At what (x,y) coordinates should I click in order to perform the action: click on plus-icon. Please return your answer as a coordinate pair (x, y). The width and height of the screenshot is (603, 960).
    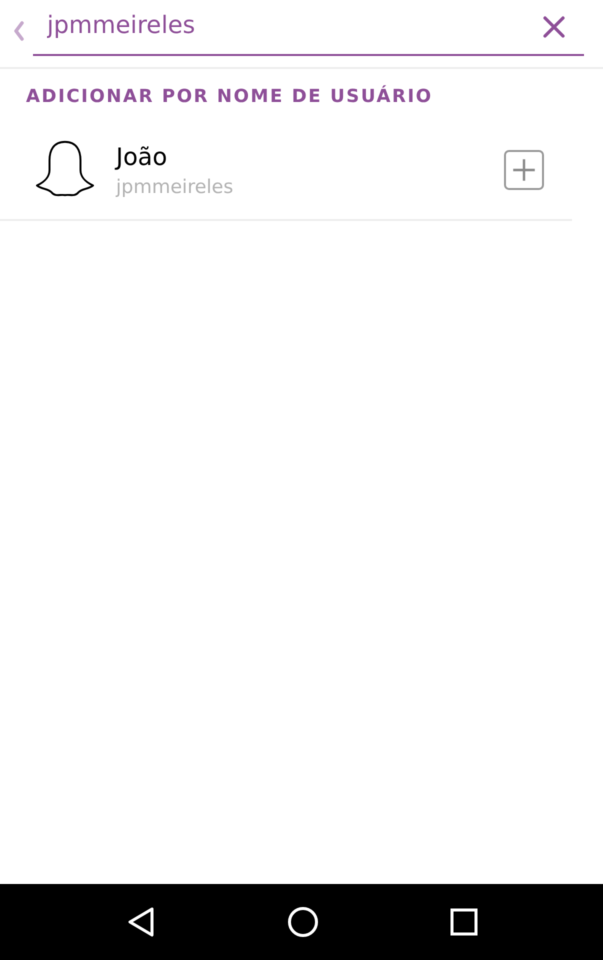
    Looking at the image, I should click on (524, 170).